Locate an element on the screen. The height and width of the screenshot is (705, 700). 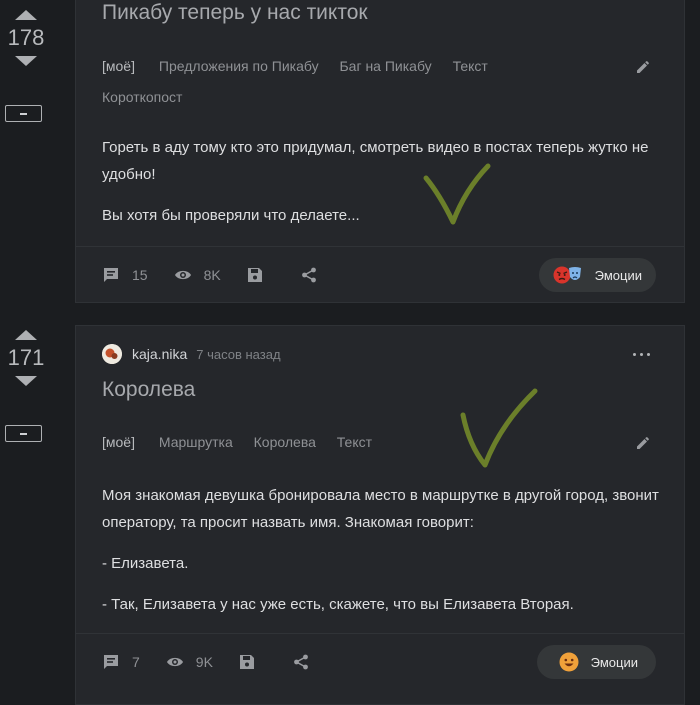
body-paragraph: - Елизавета. is located at coordinates (145, 563).